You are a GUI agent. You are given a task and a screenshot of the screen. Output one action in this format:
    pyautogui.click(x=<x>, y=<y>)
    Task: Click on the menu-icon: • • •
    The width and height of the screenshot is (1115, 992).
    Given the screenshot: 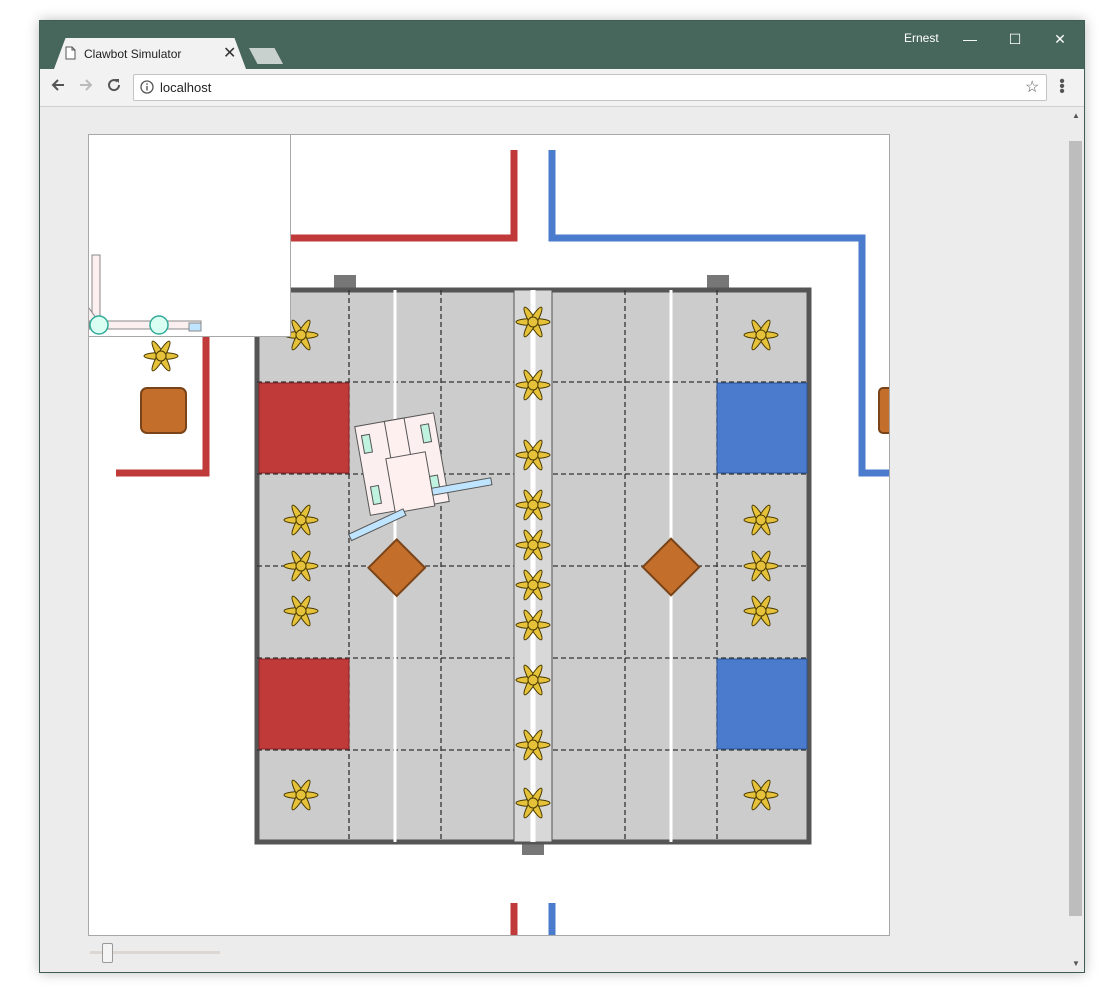 What is the action you would take?
    pyautogui.click(x=1062, y=87)
    